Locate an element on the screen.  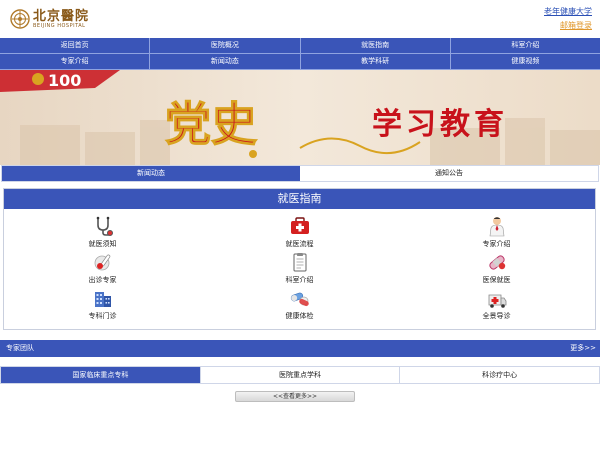
guide-item-panoramic: 全景导诊 is located at coordinates (496, 305).